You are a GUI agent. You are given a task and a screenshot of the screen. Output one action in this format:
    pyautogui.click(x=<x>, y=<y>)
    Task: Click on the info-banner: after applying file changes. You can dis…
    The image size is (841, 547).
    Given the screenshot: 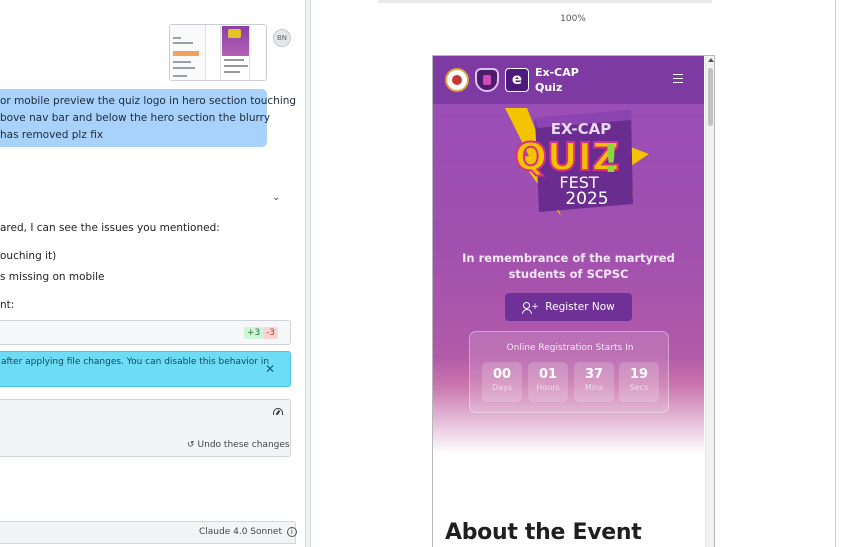 What is the action you would take?
    pyautogui.click(x=145, y=369)
    